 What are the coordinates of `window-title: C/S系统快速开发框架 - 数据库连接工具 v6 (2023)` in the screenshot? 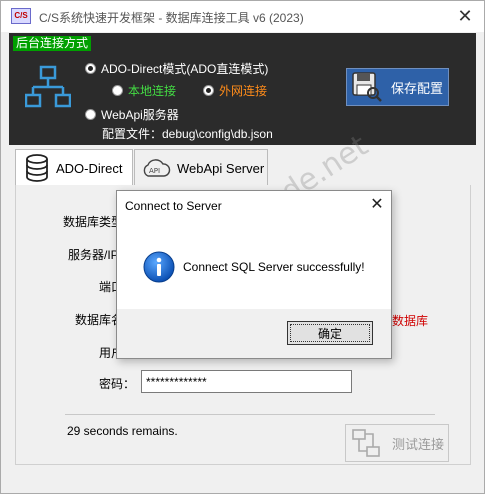 It's located at (171, 18).